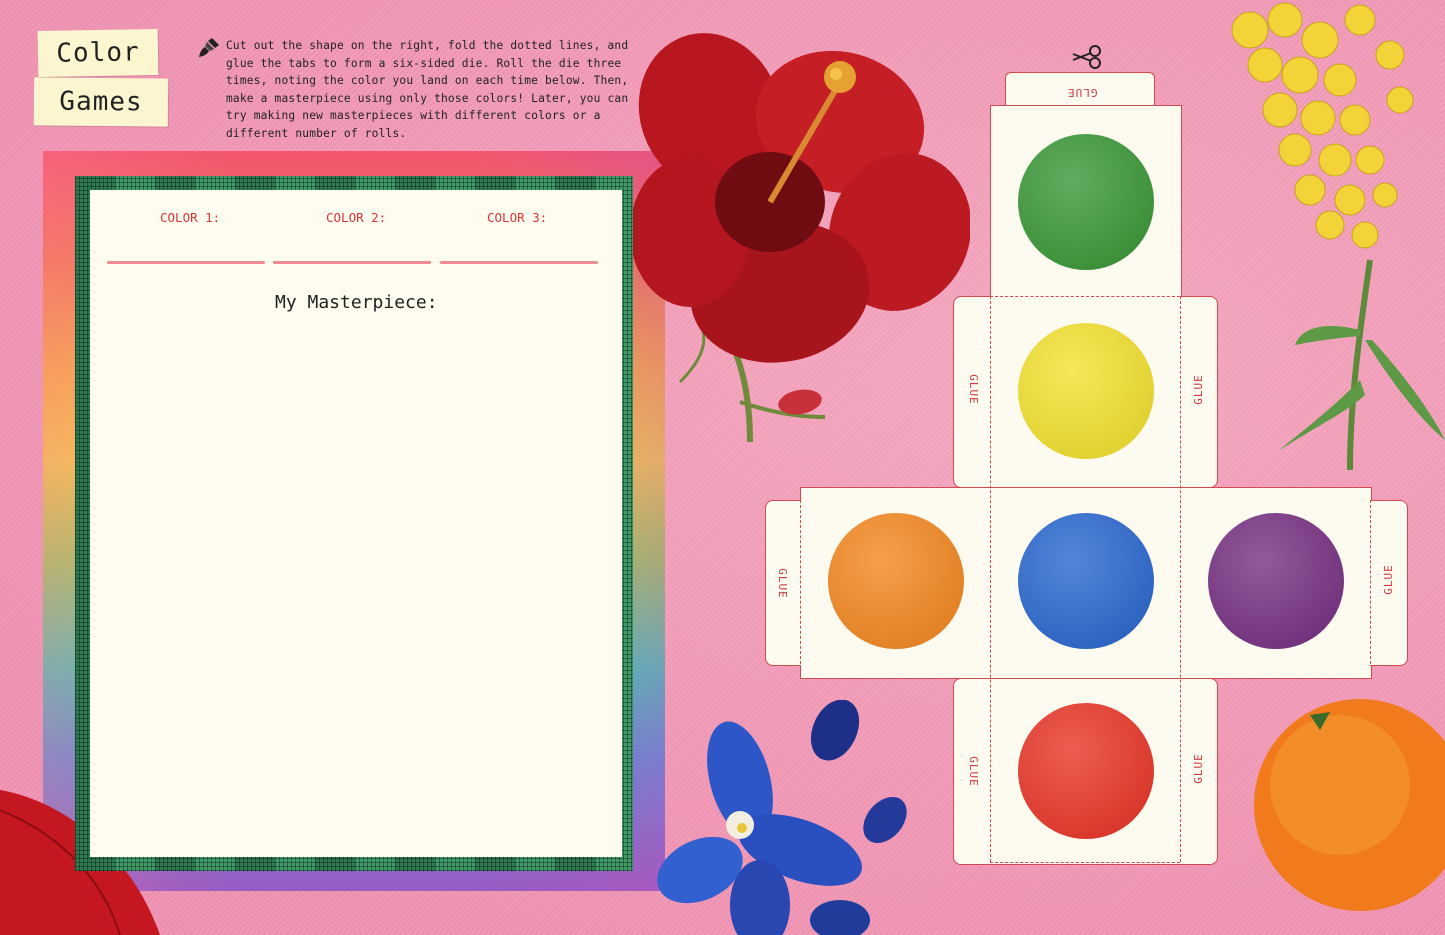  Describe the element at coordinates (1082, 92) in the screenshot. I see `glue-label-top: GLUE` at that location.